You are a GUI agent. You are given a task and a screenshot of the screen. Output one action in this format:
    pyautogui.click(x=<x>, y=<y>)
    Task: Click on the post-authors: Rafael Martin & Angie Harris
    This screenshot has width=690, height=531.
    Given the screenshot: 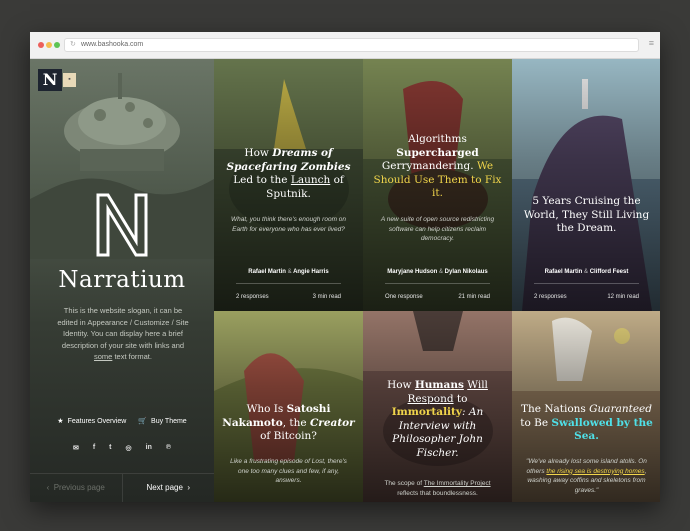 What is the action you would take?
    pyautogui.click(x=288, y=272)
    